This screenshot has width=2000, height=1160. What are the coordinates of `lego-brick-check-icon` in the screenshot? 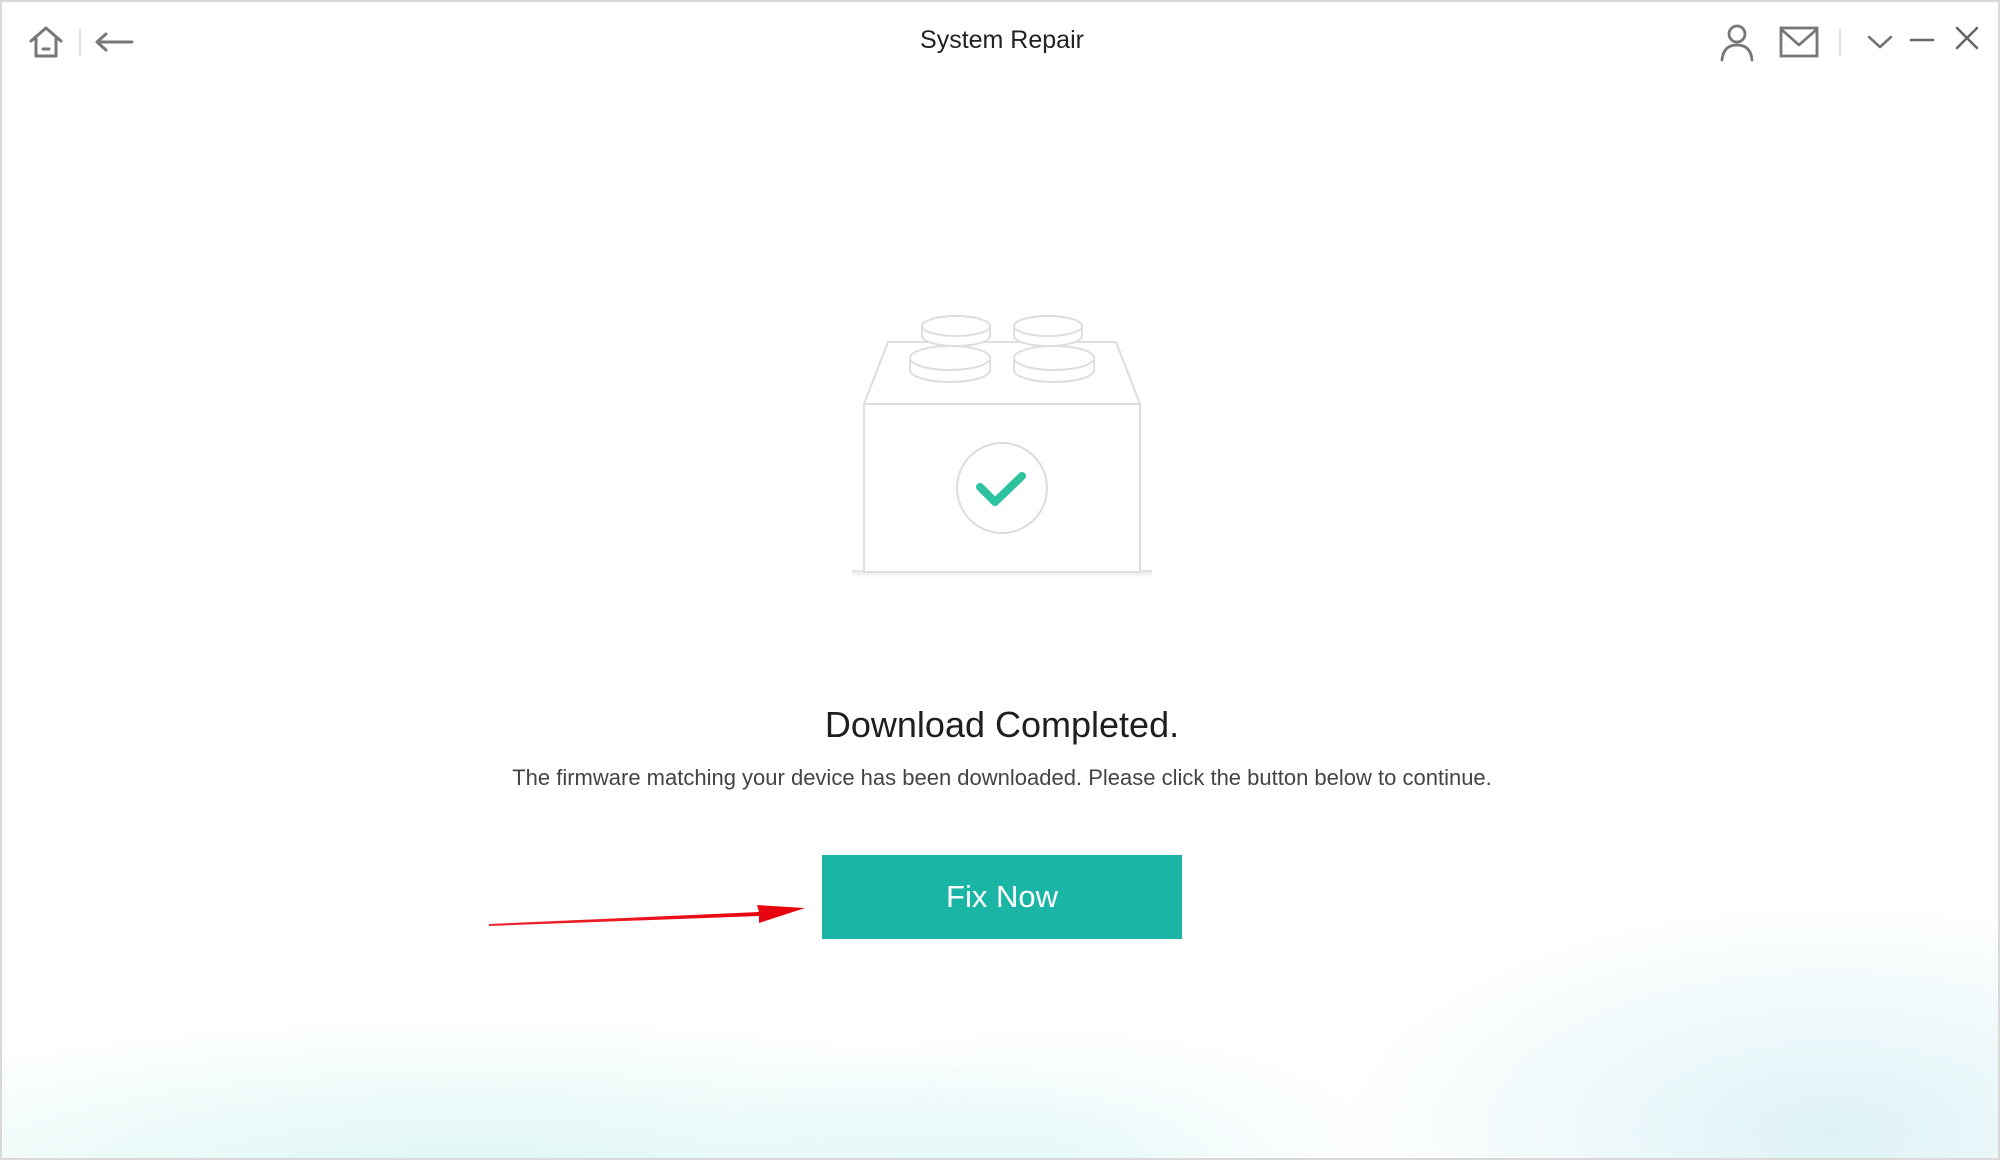 It's located at (1002, 447).